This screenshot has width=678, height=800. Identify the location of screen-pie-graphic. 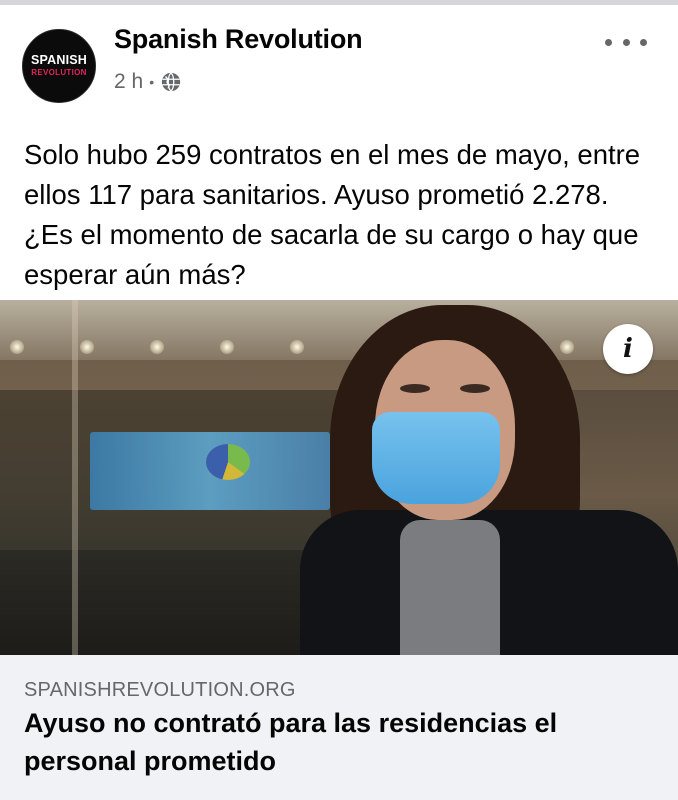
(228, 462).